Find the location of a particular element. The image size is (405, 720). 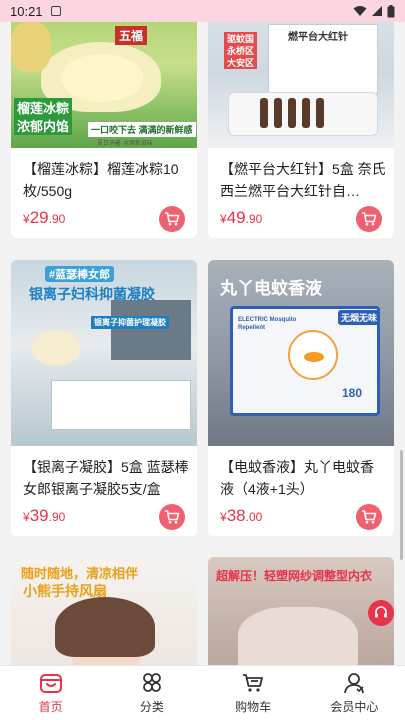

product-title: 【榴莲冰粽】榴莲冰粽10枚/550g is located at coordinates (106, 180).